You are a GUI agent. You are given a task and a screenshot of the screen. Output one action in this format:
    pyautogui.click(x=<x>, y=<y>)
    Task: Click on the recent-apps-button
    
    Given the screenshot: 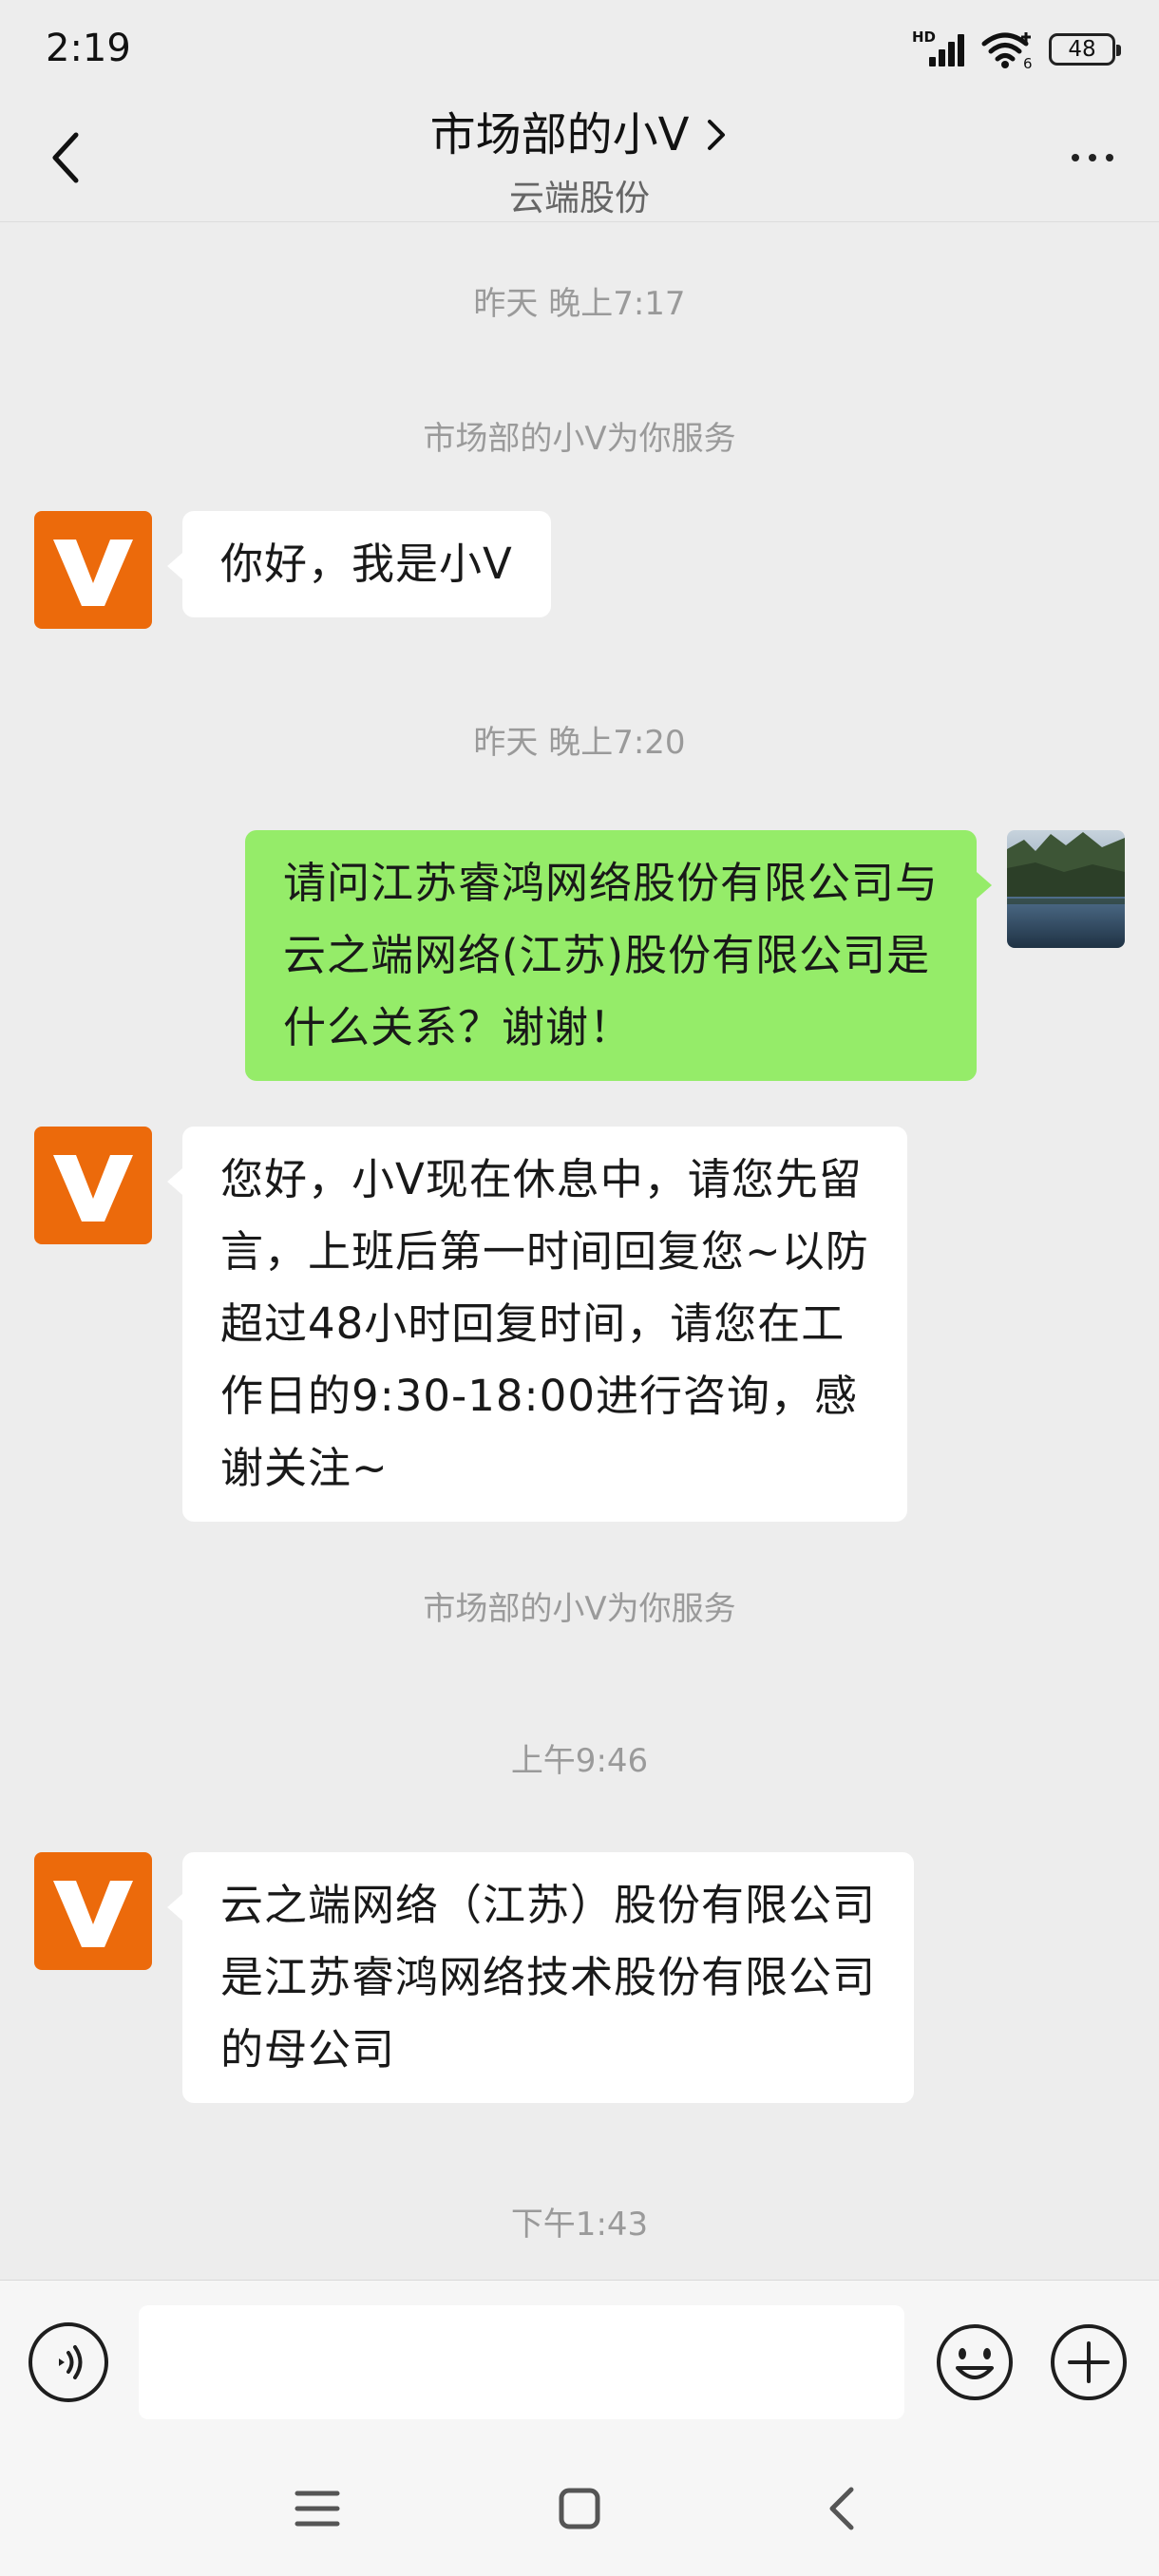 What is the action you would take?
    pyautogui.click(x=317, y=2508)
    